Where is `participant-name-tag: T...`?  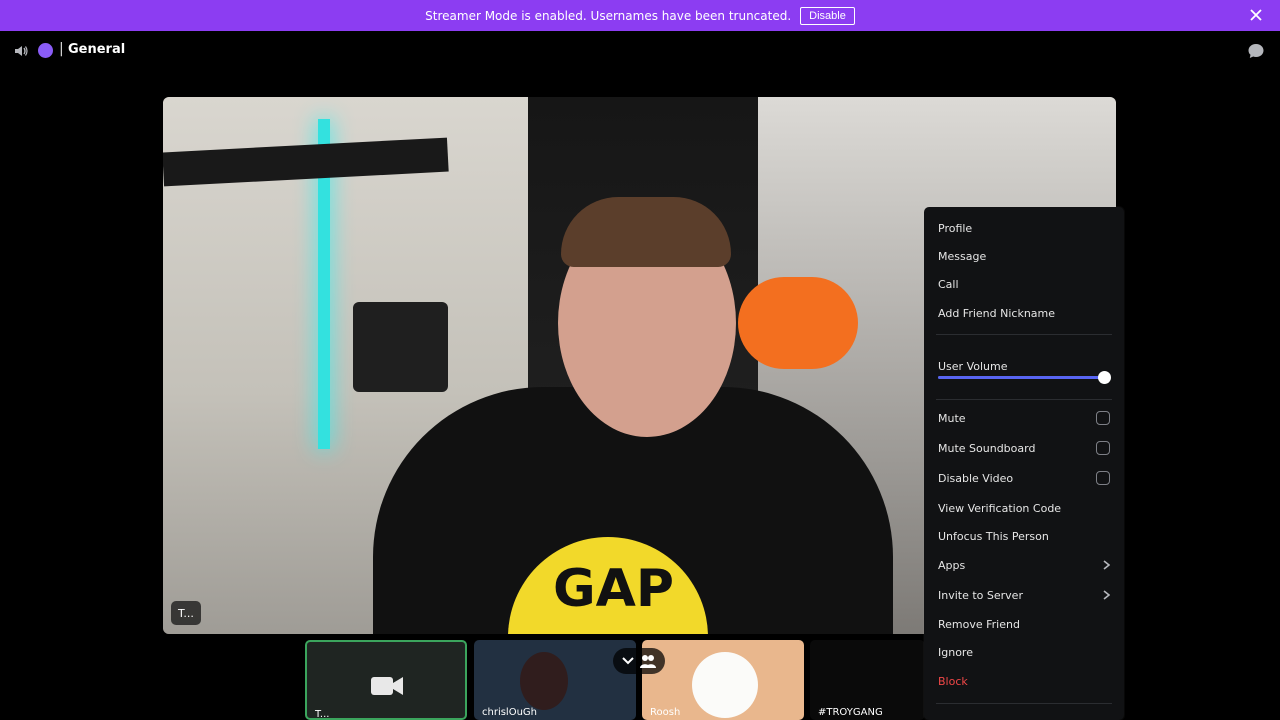 participant-name-tag: T... is located at coordinates (186, 613).